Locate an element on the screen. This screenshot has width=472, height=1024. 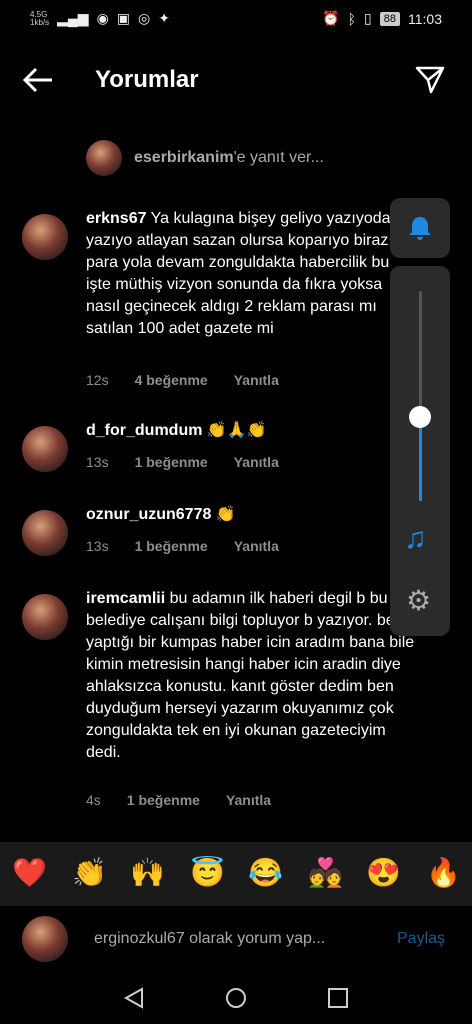
bluetooth-icon: ᛒ is located at coordinates (352, 18).